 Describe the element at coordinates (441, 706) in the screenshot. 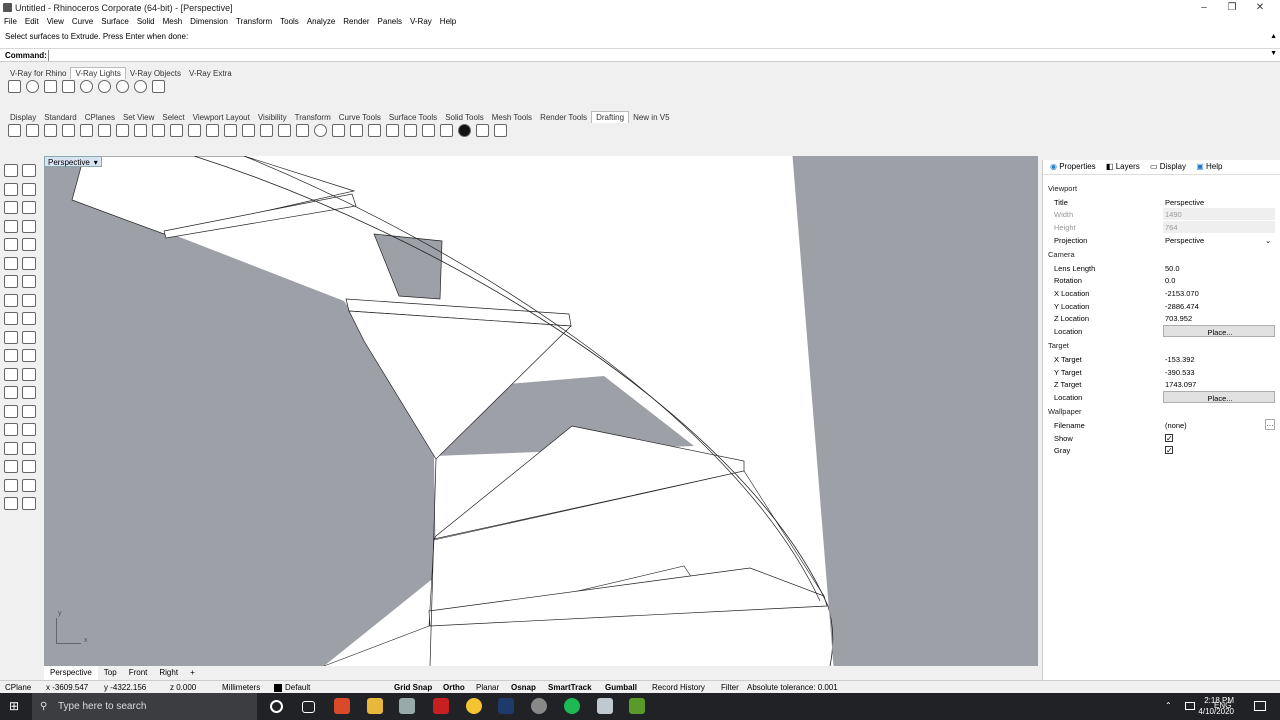

I see `acrobat-icon` at that location.